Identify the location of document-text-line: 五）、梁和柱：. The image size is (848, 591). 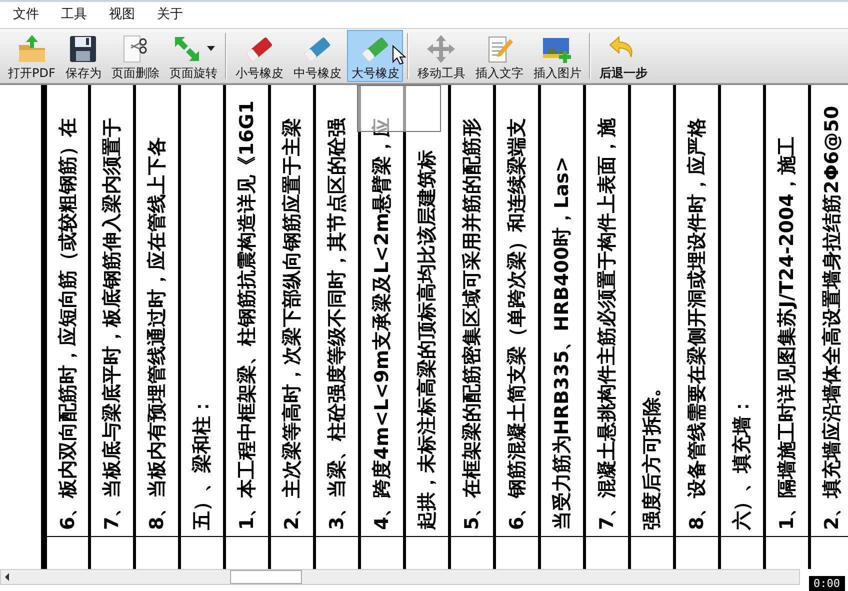
(202, 463).